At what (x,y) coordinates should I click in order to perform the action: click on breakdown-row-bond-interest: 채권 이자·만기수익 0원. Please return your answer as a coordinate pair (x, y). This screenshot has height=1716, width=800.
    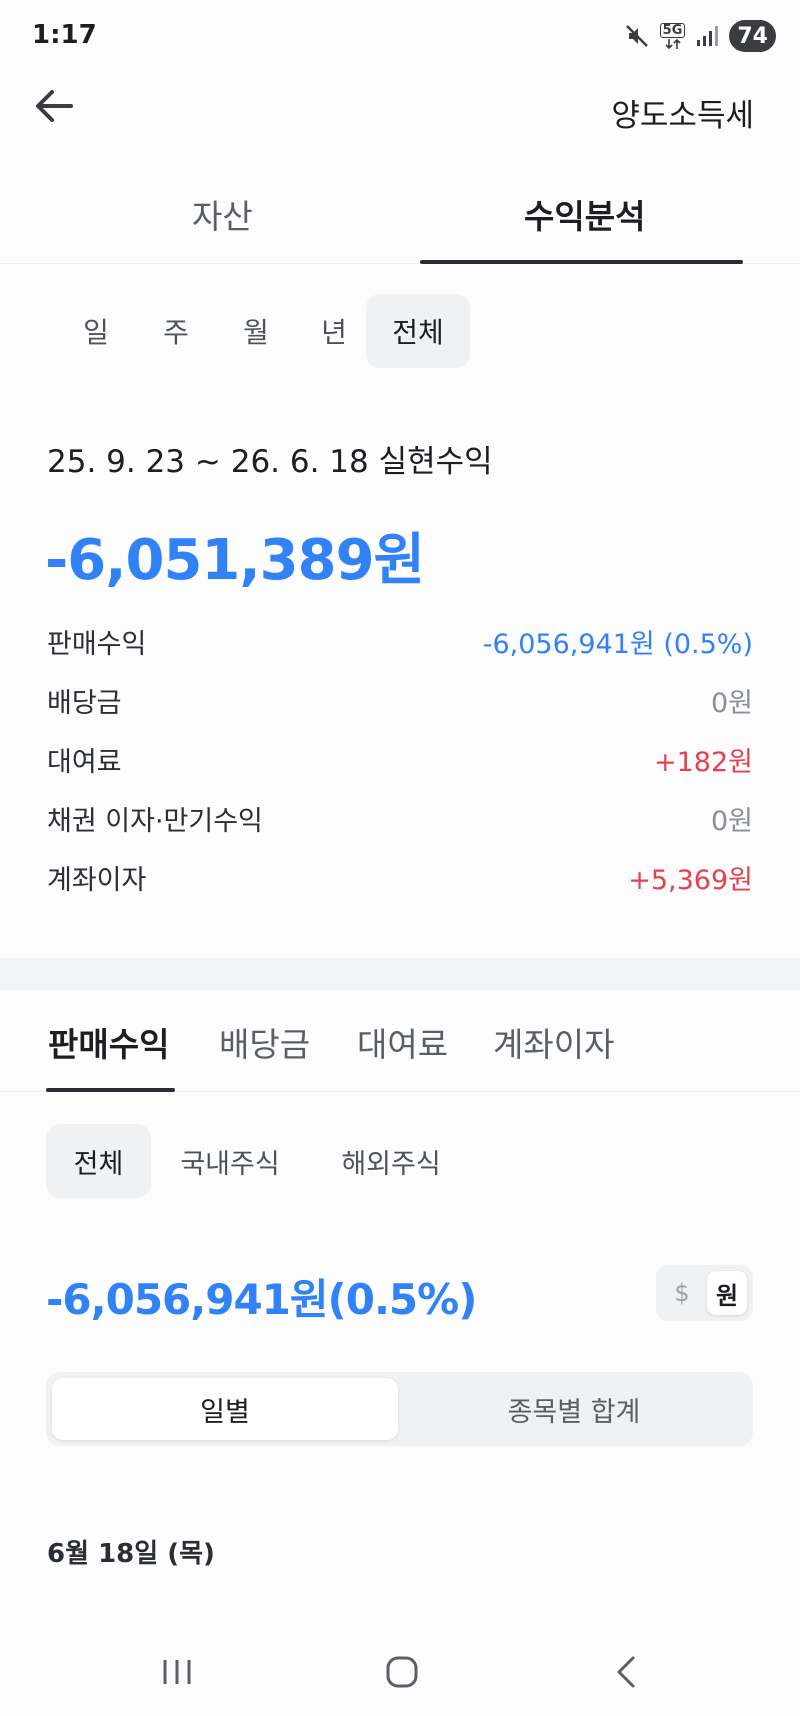
    Looking at the image, I should click on (400, 816).